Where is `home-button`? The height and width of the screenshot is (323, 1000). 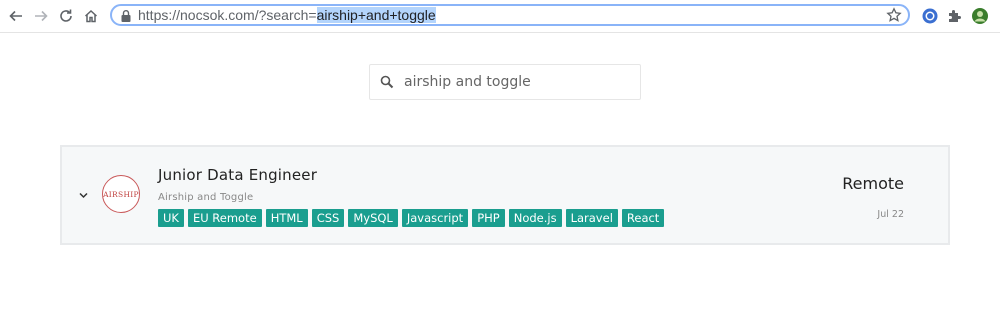
home-button is located at coordinates (91, 16).